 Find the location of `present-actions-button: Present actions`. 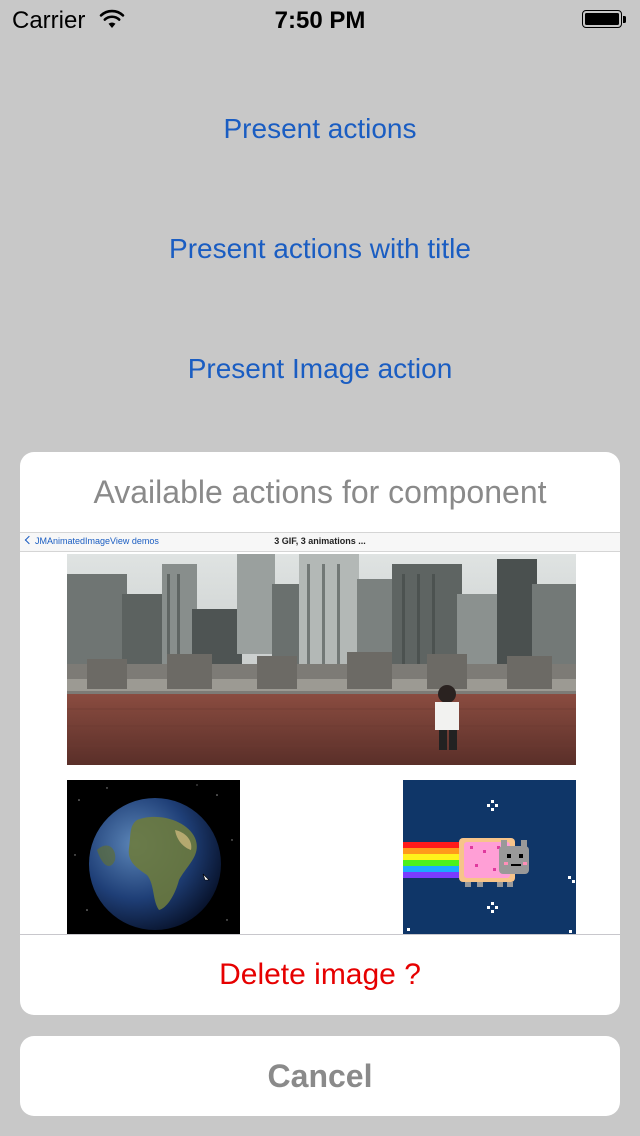

present-actions-button: Present actions is located at coordinates (320, 129).